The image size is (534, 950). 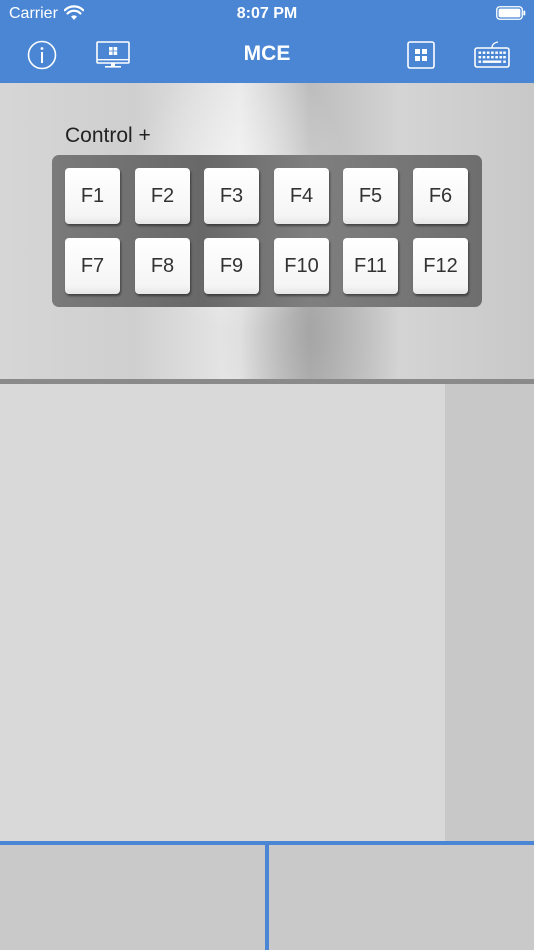 What do you see at coordinates (92, 196) in the screenshot?
I see `f1-key: F1` at bounding box center [92, 196].